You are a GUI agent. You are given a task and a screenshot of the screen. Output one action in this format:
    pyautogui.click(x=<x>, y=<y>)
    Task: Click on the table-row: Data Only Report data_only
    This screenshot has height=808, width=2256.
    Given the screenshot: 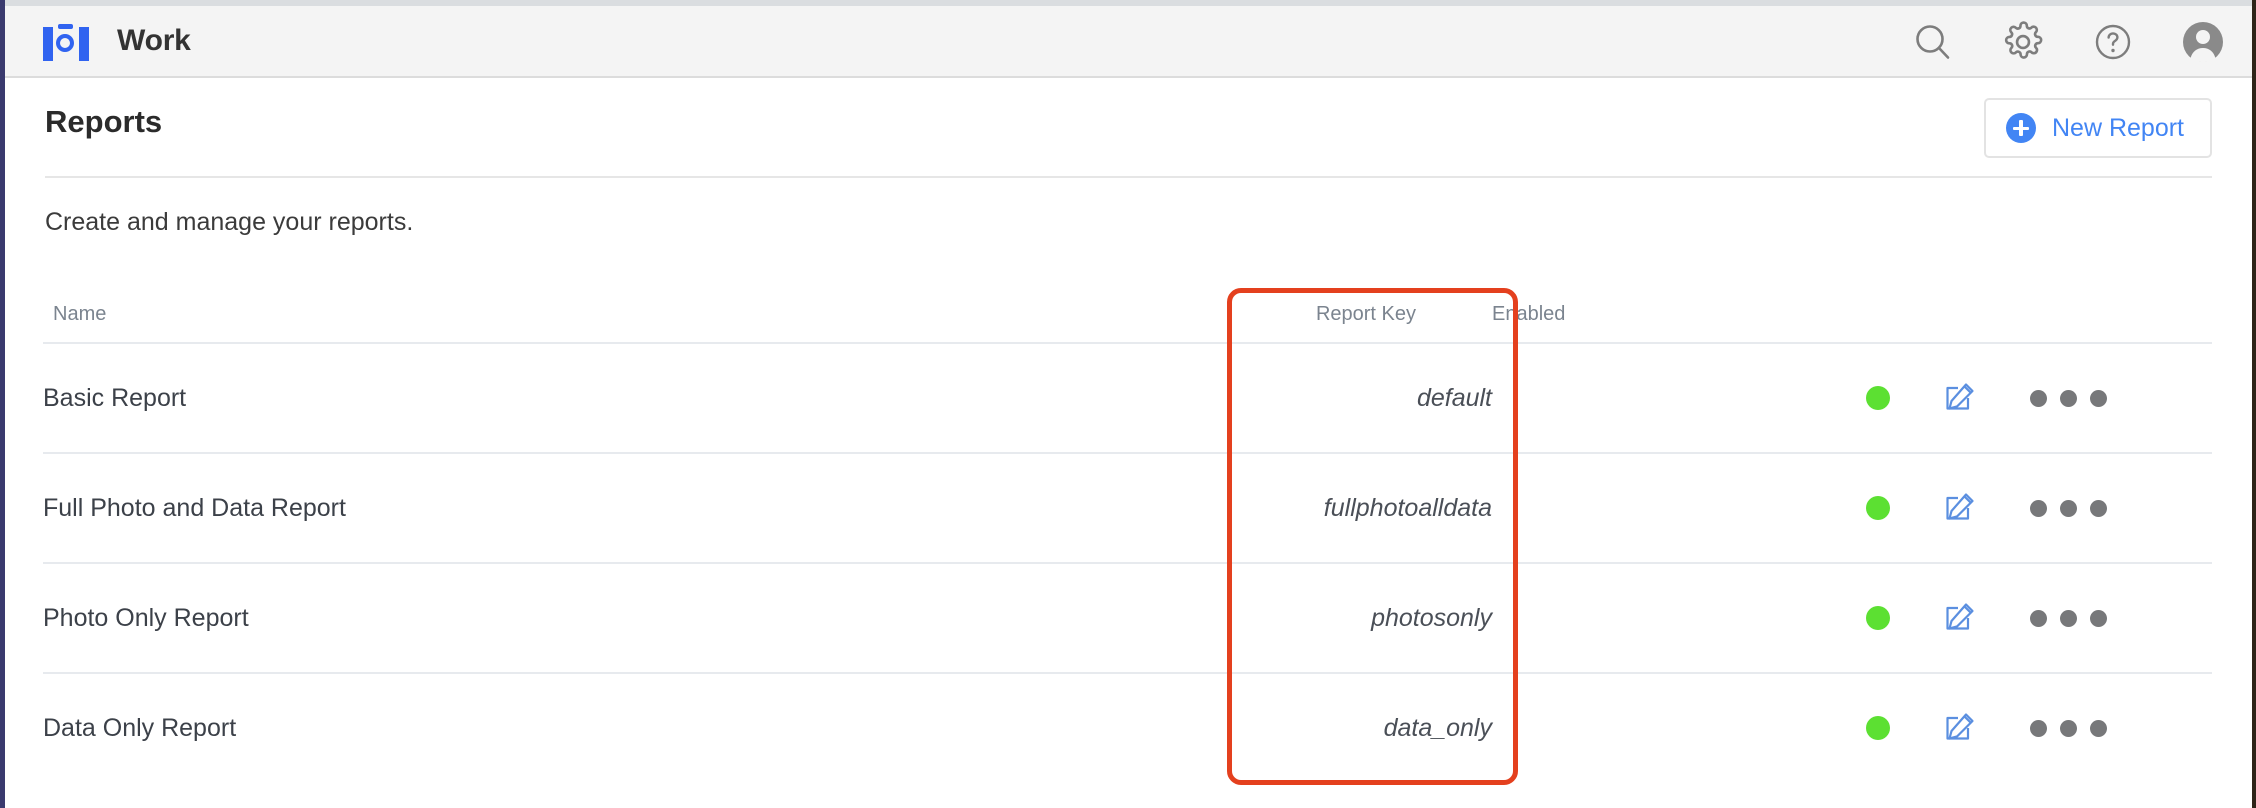 What is the action you would take?
    pyautogui.click(x=1127, y=727)
    